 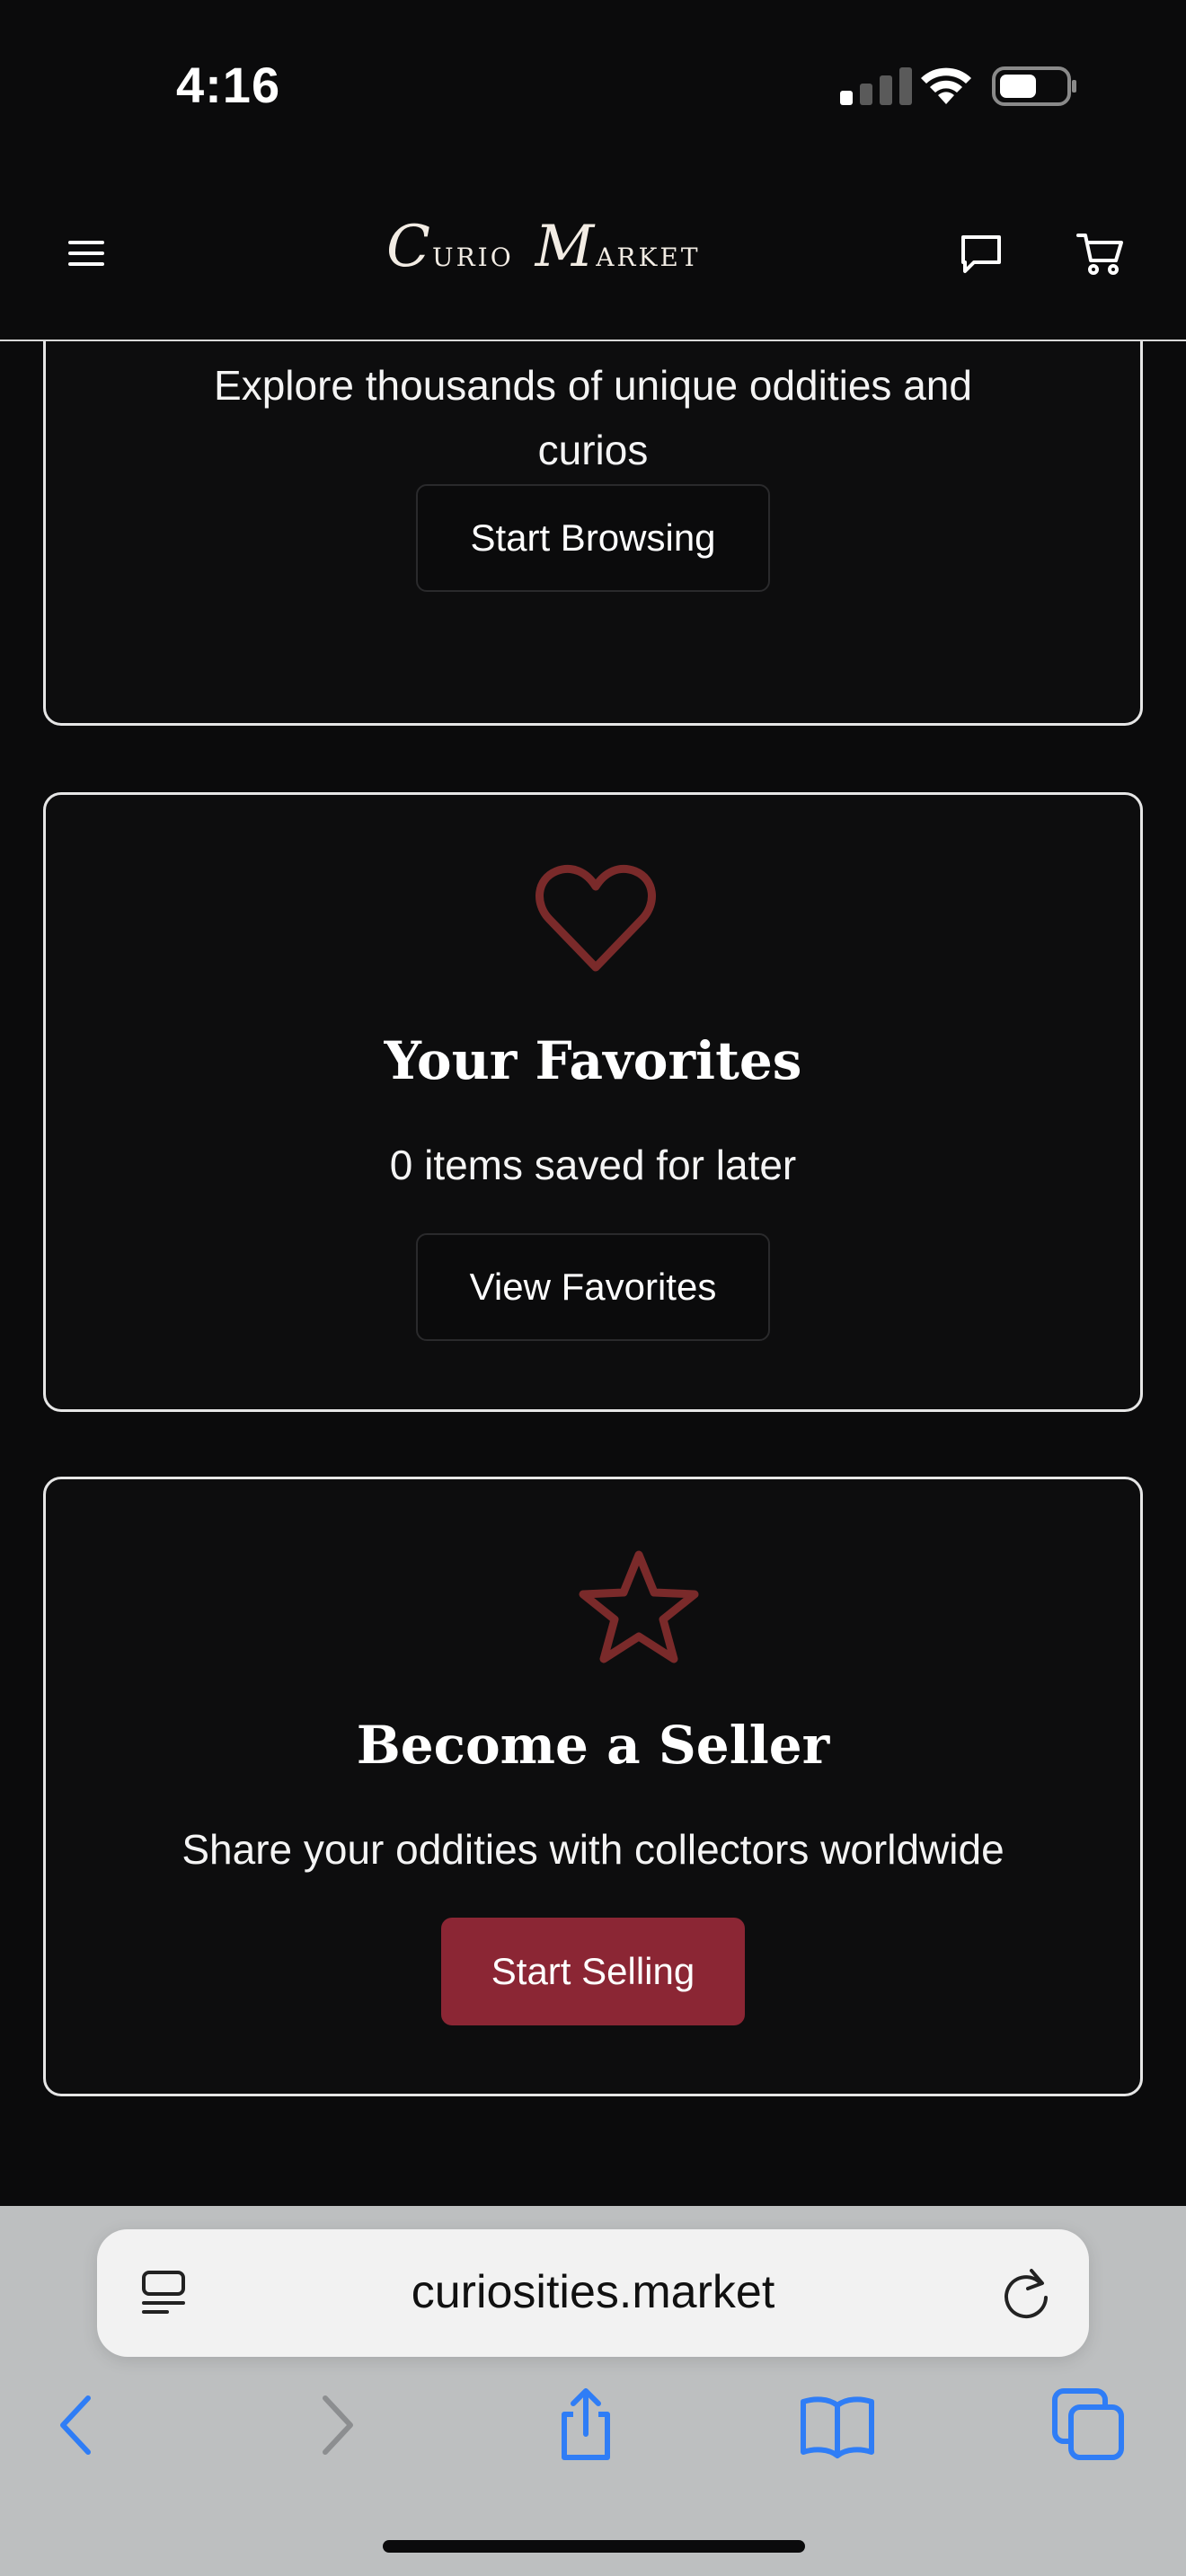 What do you see at coordinates (595, 918) in the screenshot?
I see `heart-icon` at bounding box center [595, 918].